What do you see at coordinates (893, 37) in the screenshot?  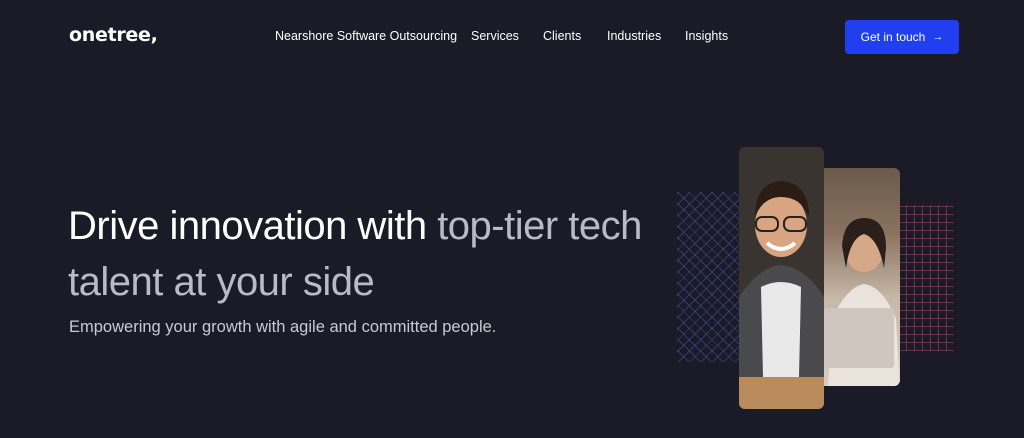 I see `get-in-touch-label: Get in touch` at bounding box center [893, 37].